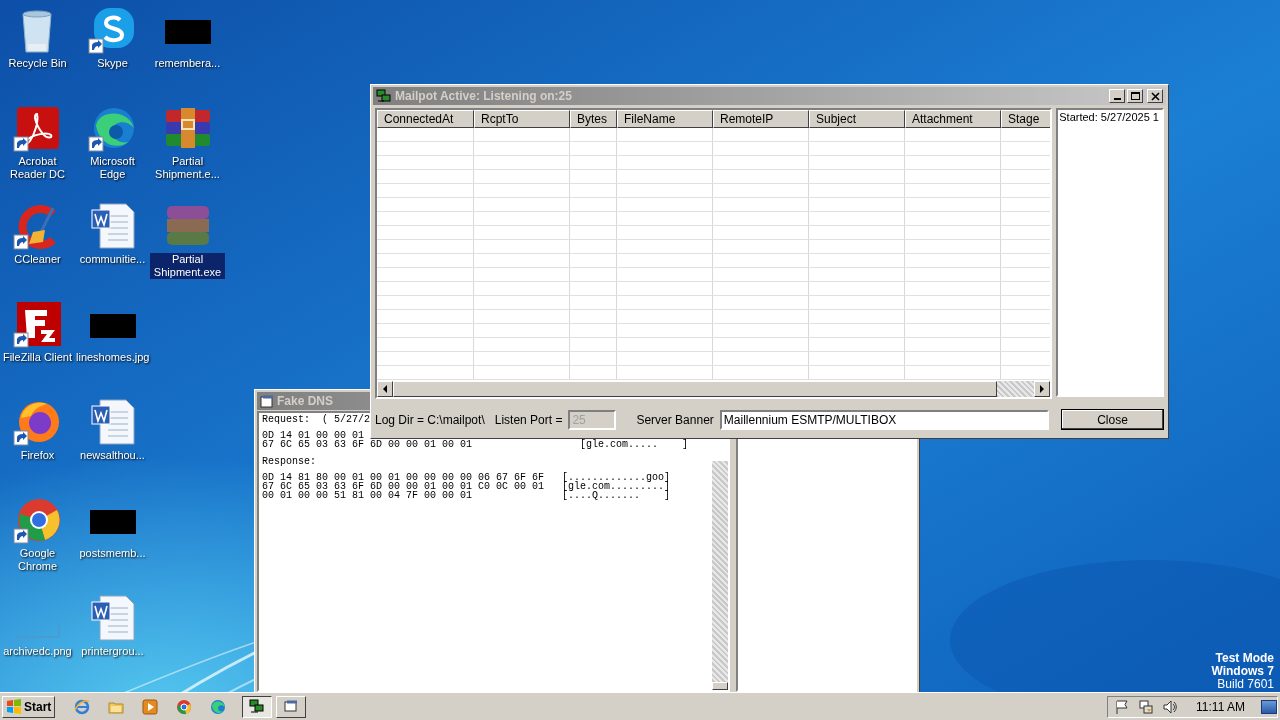  I want to click on windows-logo-icon, so click(14, 706).